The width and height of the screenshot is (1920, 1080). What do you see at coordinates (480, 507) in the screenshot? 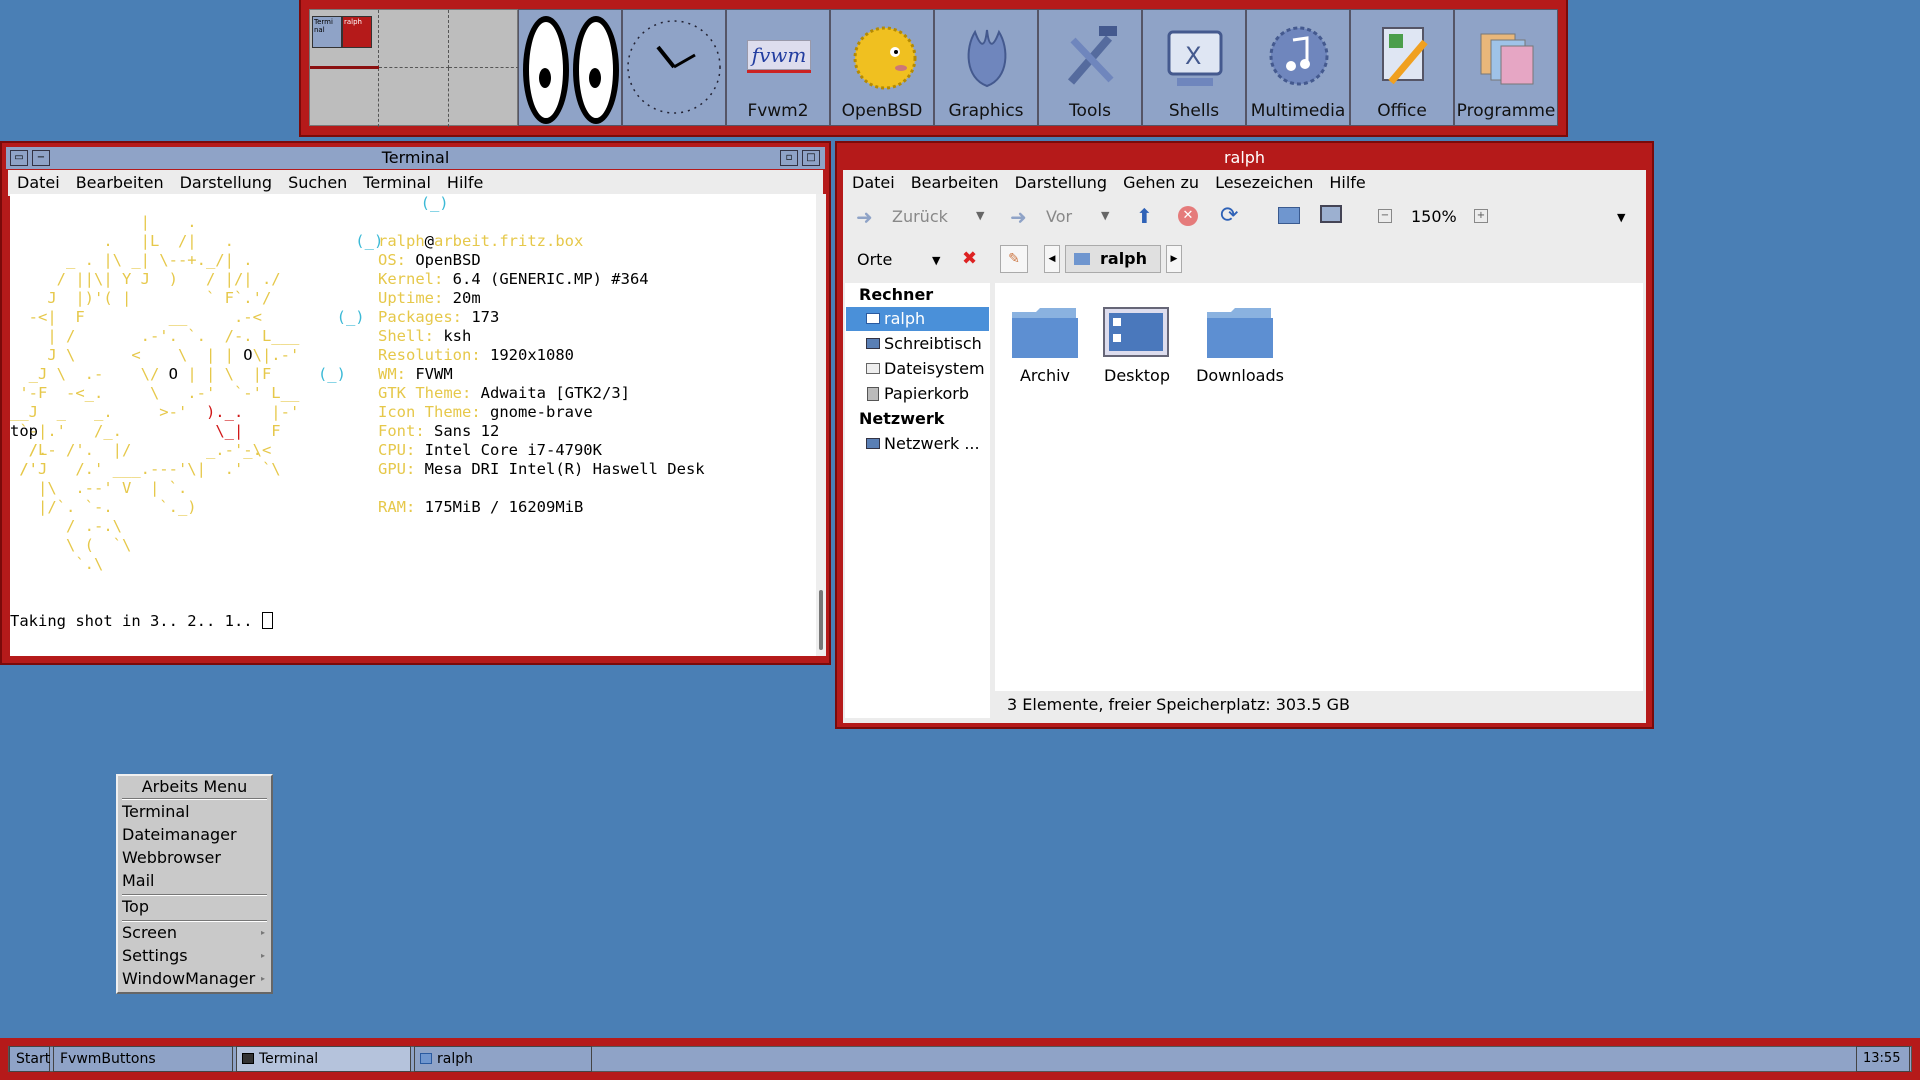
I see `neofetch-line: RAM: 175MiB / 16209MiB` at bounding box center [480, 507].